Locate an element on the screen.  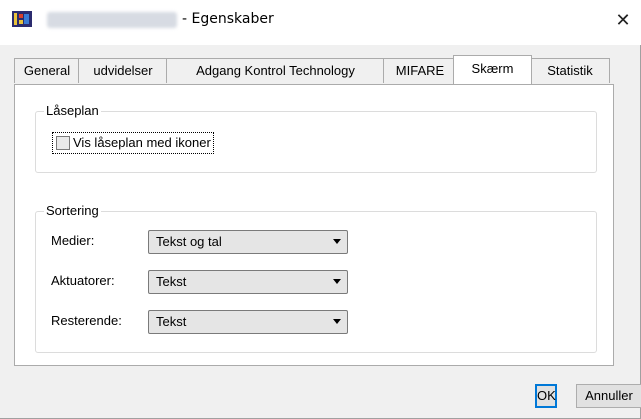
laseplan-group: Låseplan Vis låseplan med ikoner is located at coordinates (316, 138).